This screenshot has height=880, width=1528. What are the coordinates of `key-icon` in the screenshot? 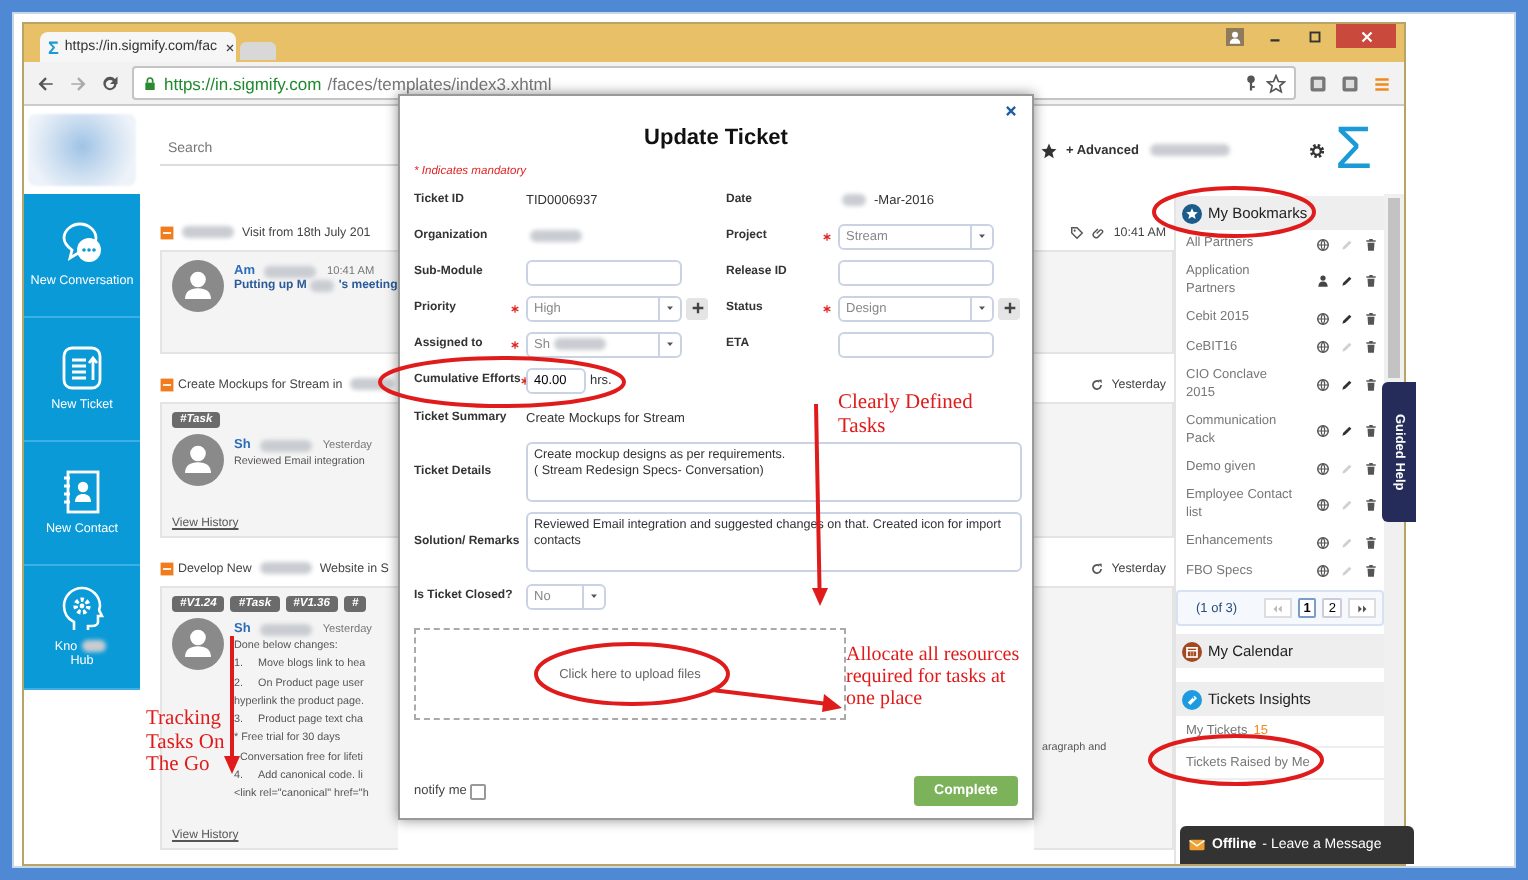 It's located at (1251, 83).